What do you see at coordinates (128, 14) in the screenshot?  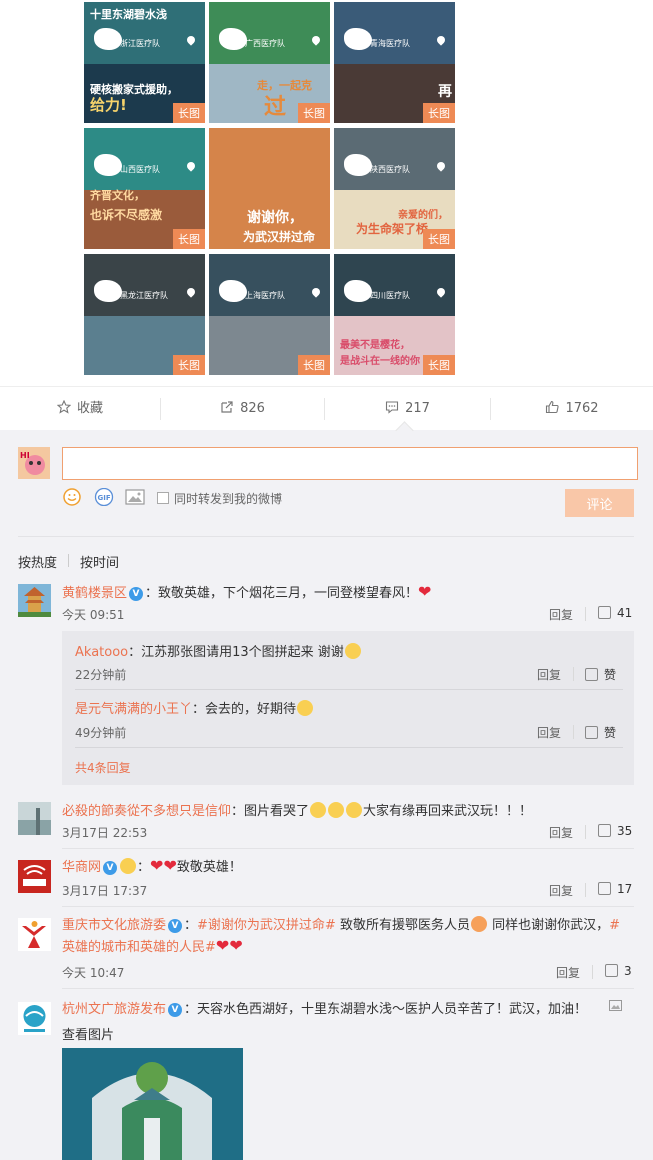 I see `tile-headline: 十里东湖碧水浅` at bounding box center [128, 14].